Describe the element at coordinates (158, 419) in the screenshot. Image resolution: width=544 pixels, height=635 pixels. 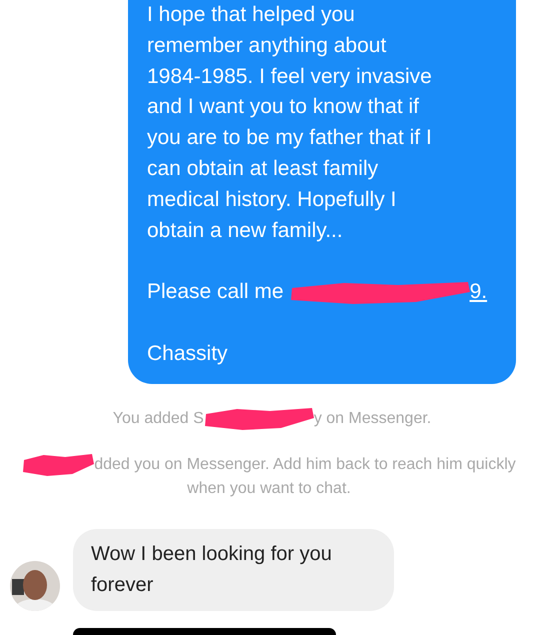
I see `system-note: You added S` at that location.